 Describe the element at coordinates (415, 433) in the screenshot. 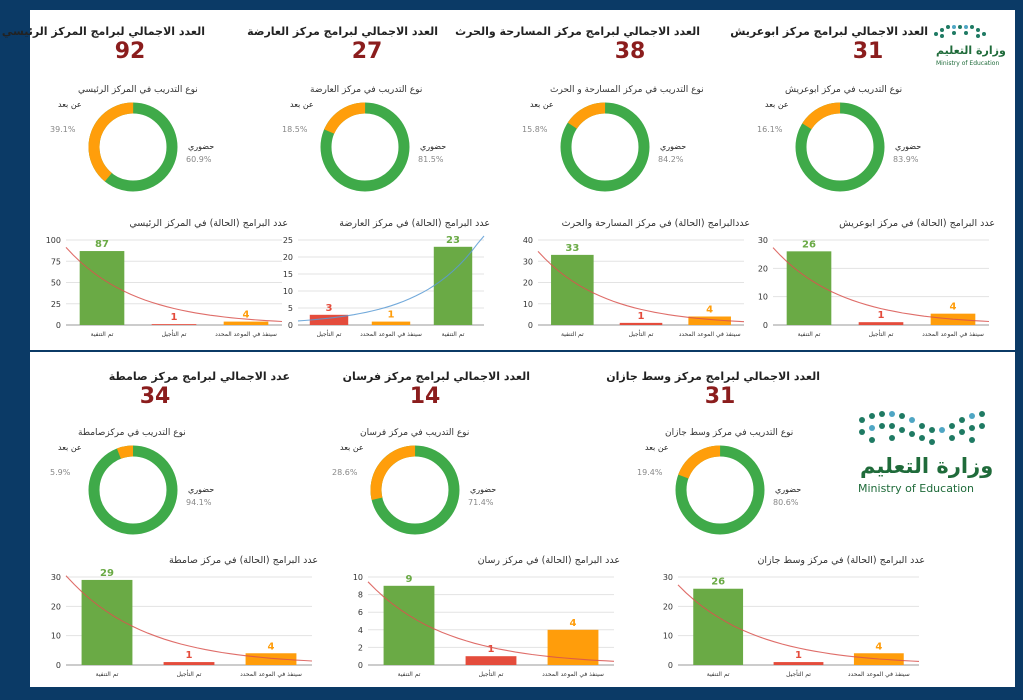

I see `donut-title: نوع التدريب في مركز فرسان` at that location.